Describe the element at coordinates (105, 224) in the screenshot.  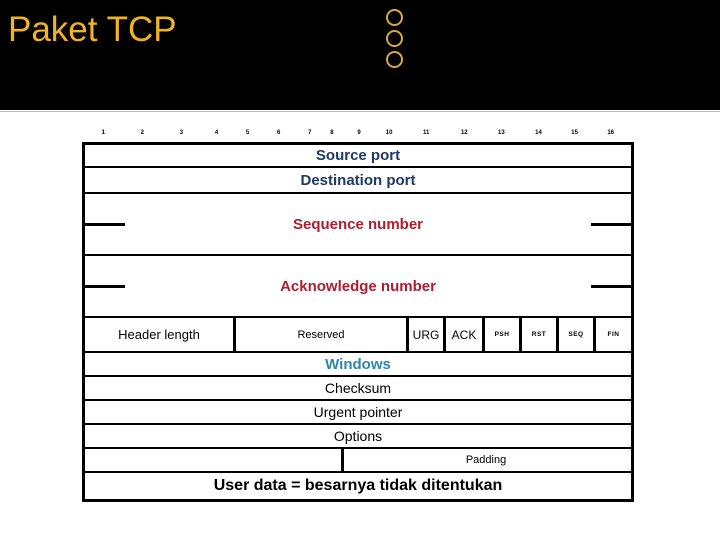
I see `sequence-tick-left` at that location.